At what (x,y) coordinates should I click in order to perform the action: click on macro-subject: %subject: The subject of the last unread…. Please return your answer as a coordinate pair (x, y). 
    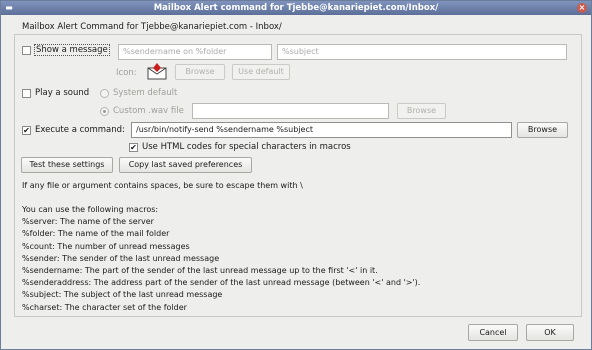
    Looking at the image, I should click on (122, 295).